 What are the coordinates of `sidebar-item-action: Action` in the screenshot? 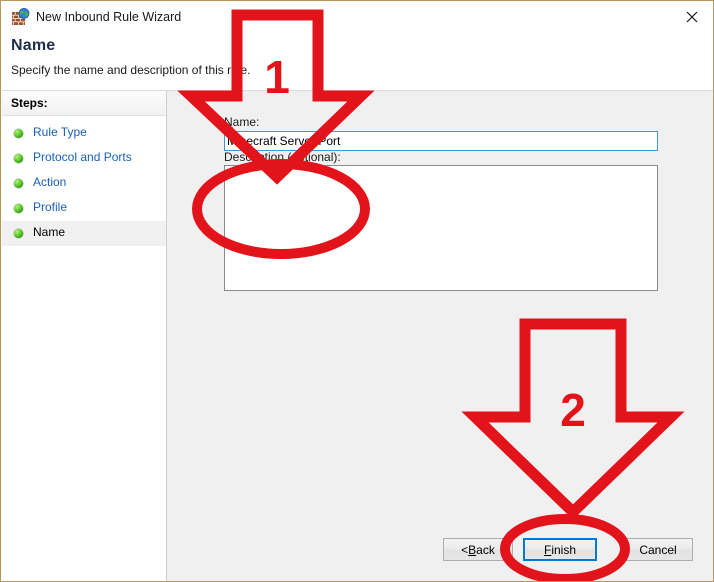 It's located at (84, 183).